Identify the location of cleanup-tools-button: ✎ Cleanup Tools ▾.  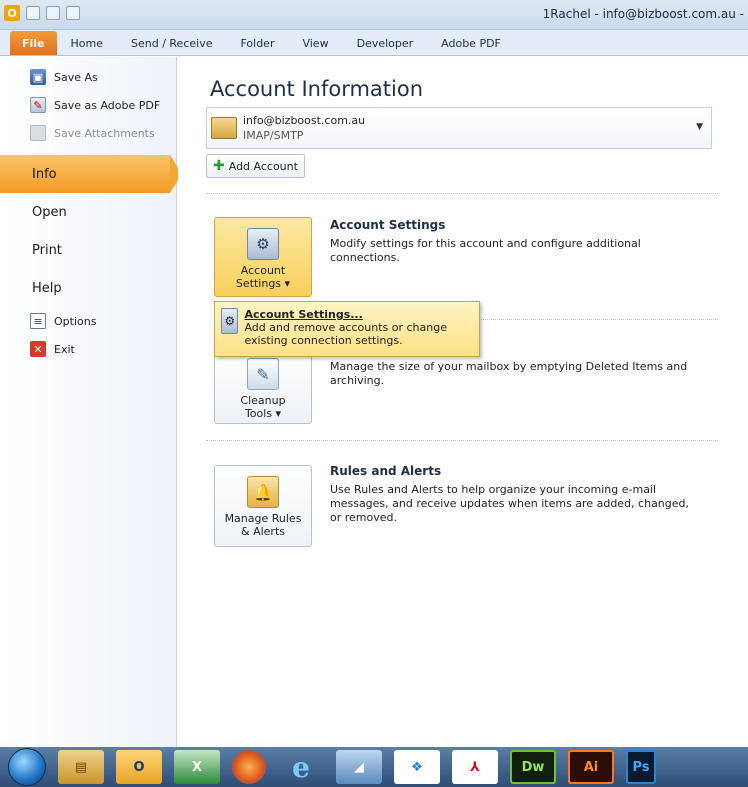
(263, 385).